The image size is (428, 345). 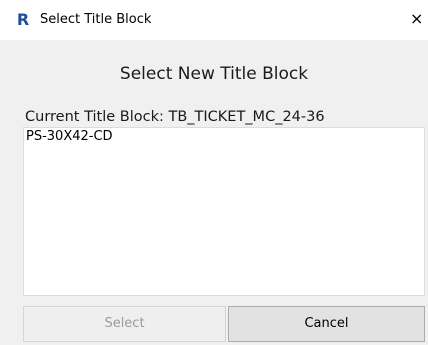 I want to click on select-button: Select, so click(x=124, y=324).